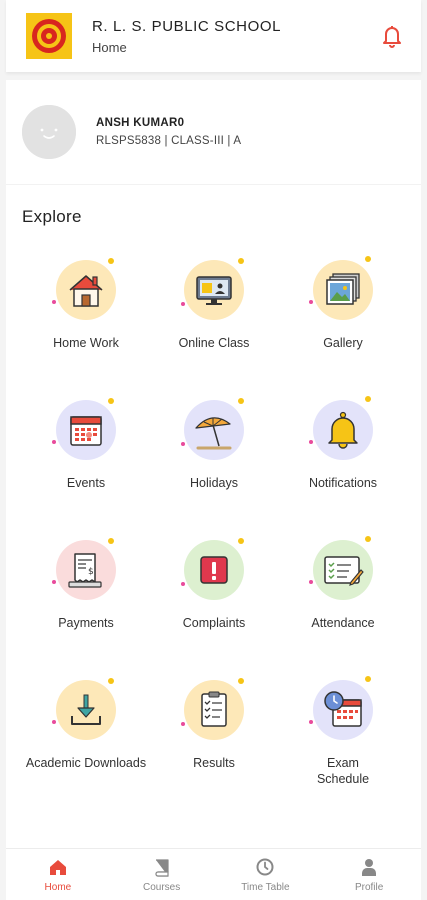  Describe the element at coordinates (49, 132) in the screenshot. I see `avatar` at that location.